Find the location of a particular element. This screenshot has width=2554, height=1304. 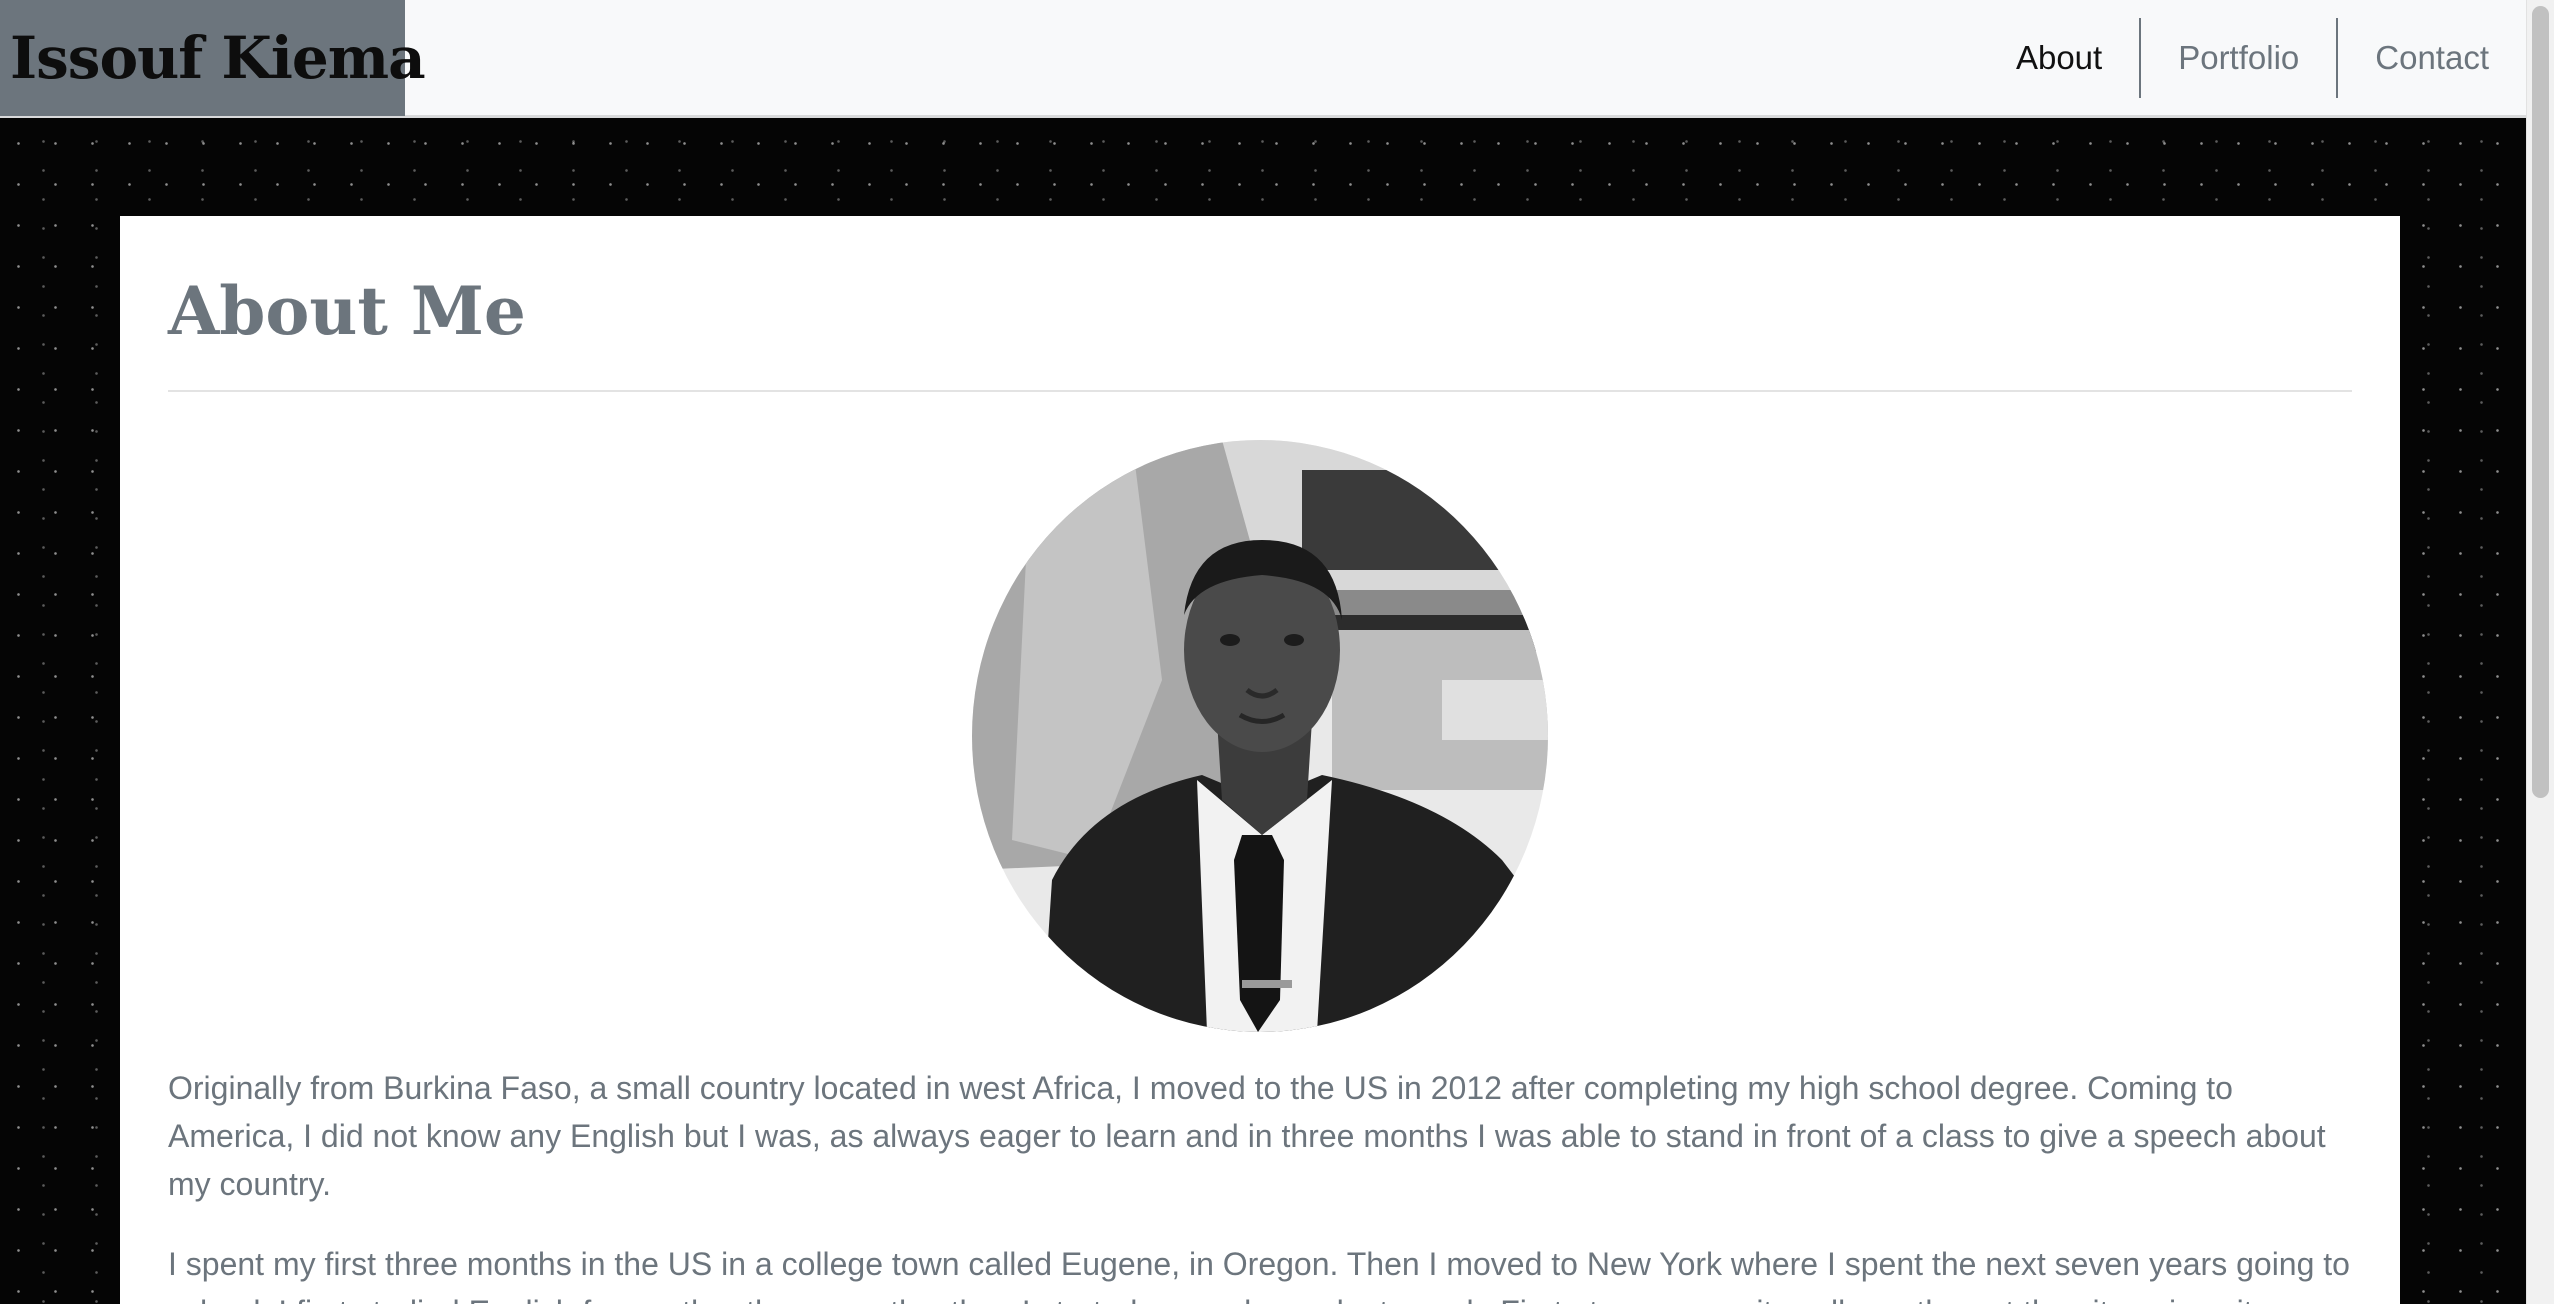

navbar: Issouf Kiema About Portfolio Contact is located at coordinates (1263, 59).